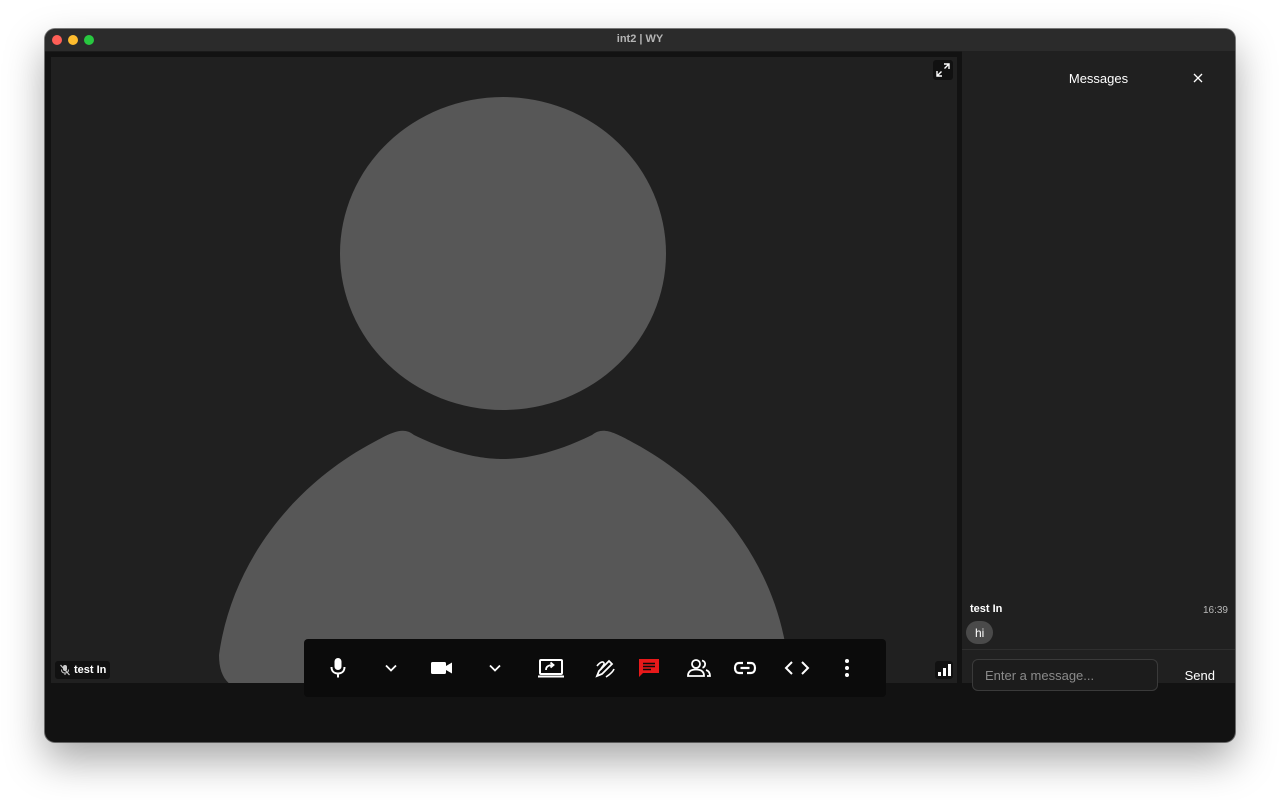 This screenshot has width=1280, height=800. I want to click on window-title: int2 | WY, so click(640, 39).